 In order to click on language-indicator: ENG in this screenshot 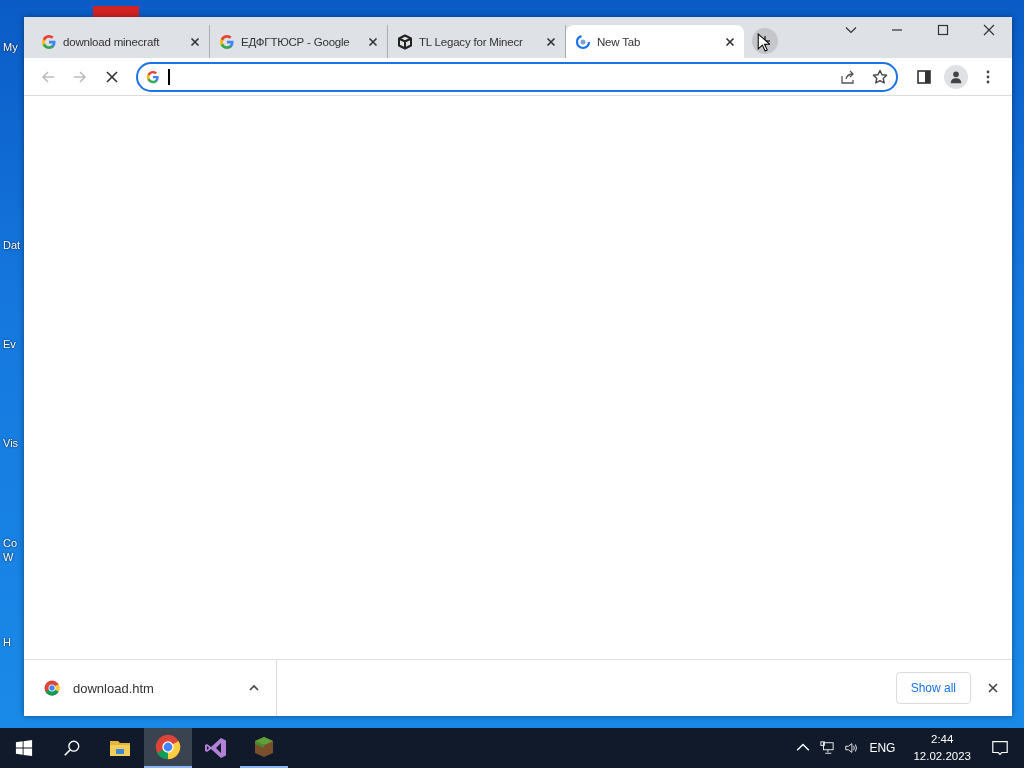, I will do `click(882, 748)`.